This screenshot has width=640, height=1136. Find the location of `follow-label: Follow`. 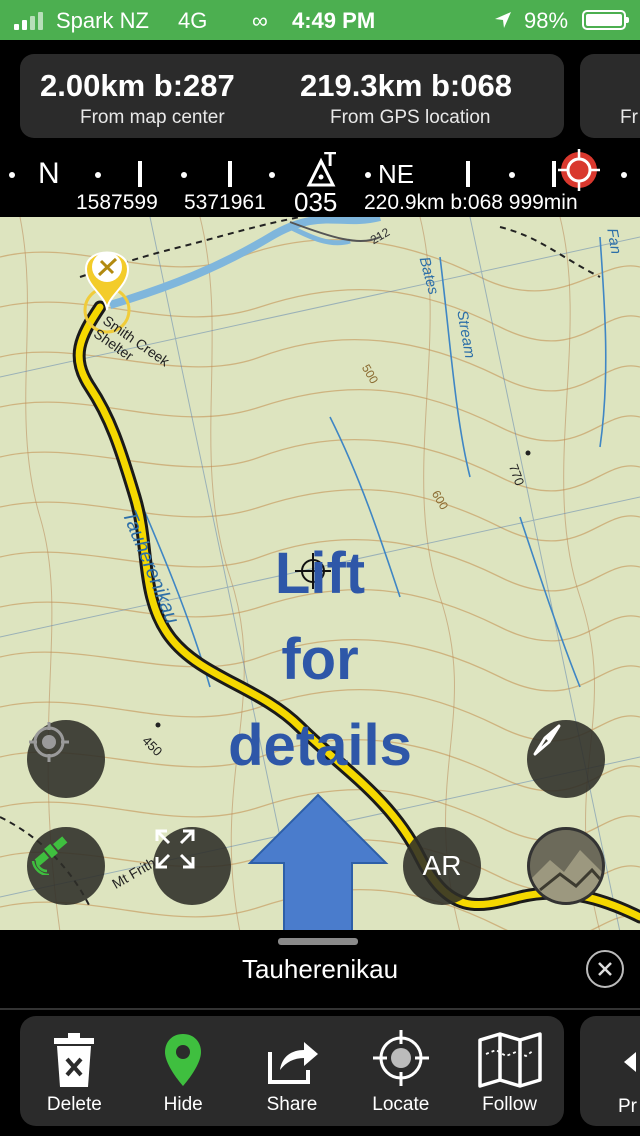

follow-label: Follow is located at coordinates (510, 1104).